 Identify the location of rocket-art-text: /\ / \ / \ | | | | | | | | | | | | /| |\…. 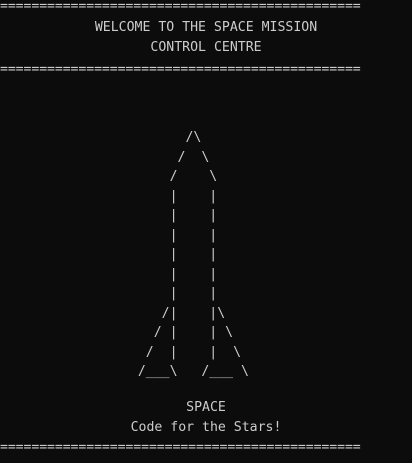
(193, 254).